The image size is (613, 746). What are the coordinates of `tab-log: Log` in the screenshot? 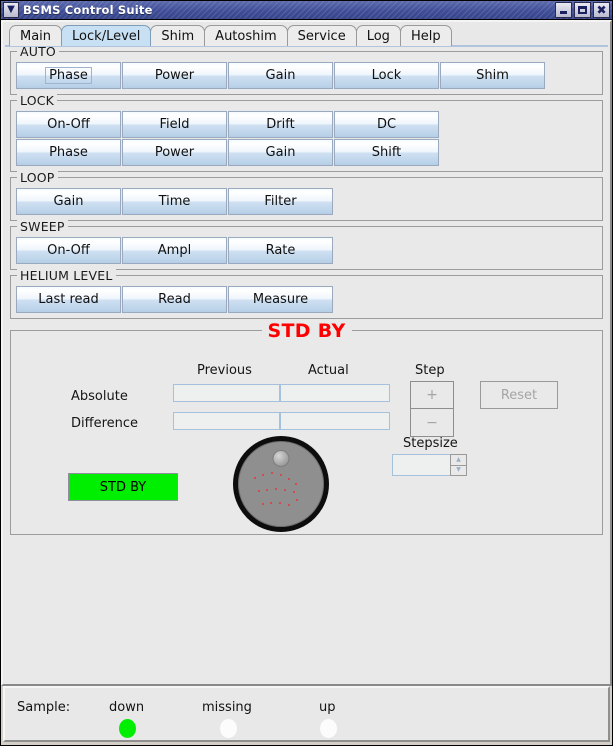 It's located at (378, 35).